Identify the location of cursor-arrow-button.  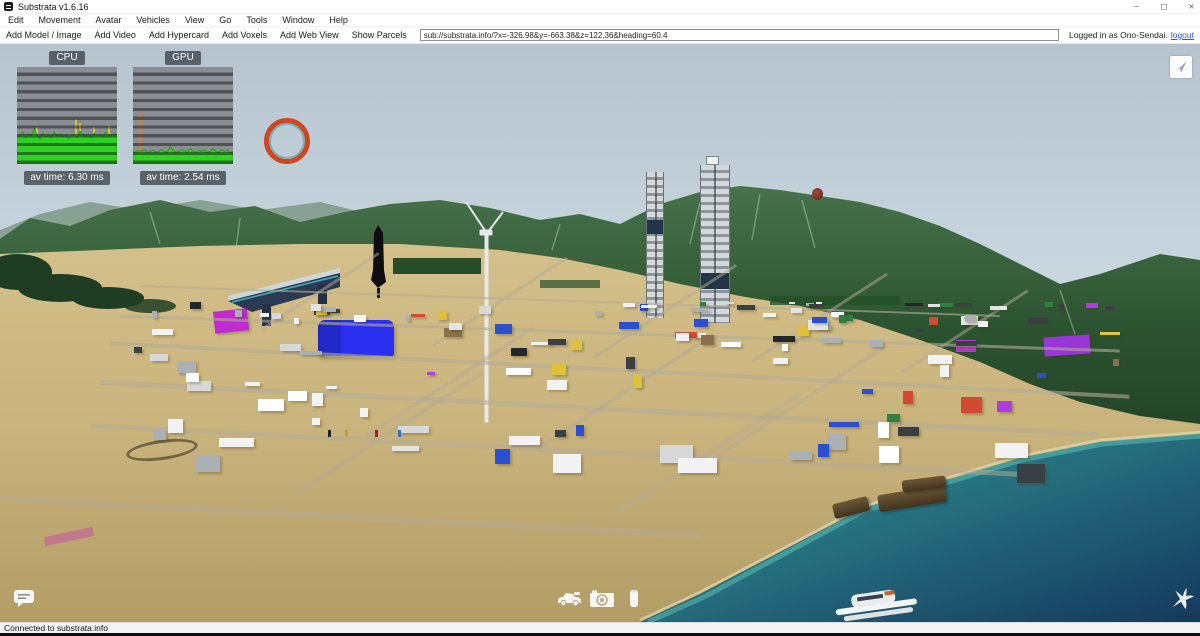
(1181, 67).